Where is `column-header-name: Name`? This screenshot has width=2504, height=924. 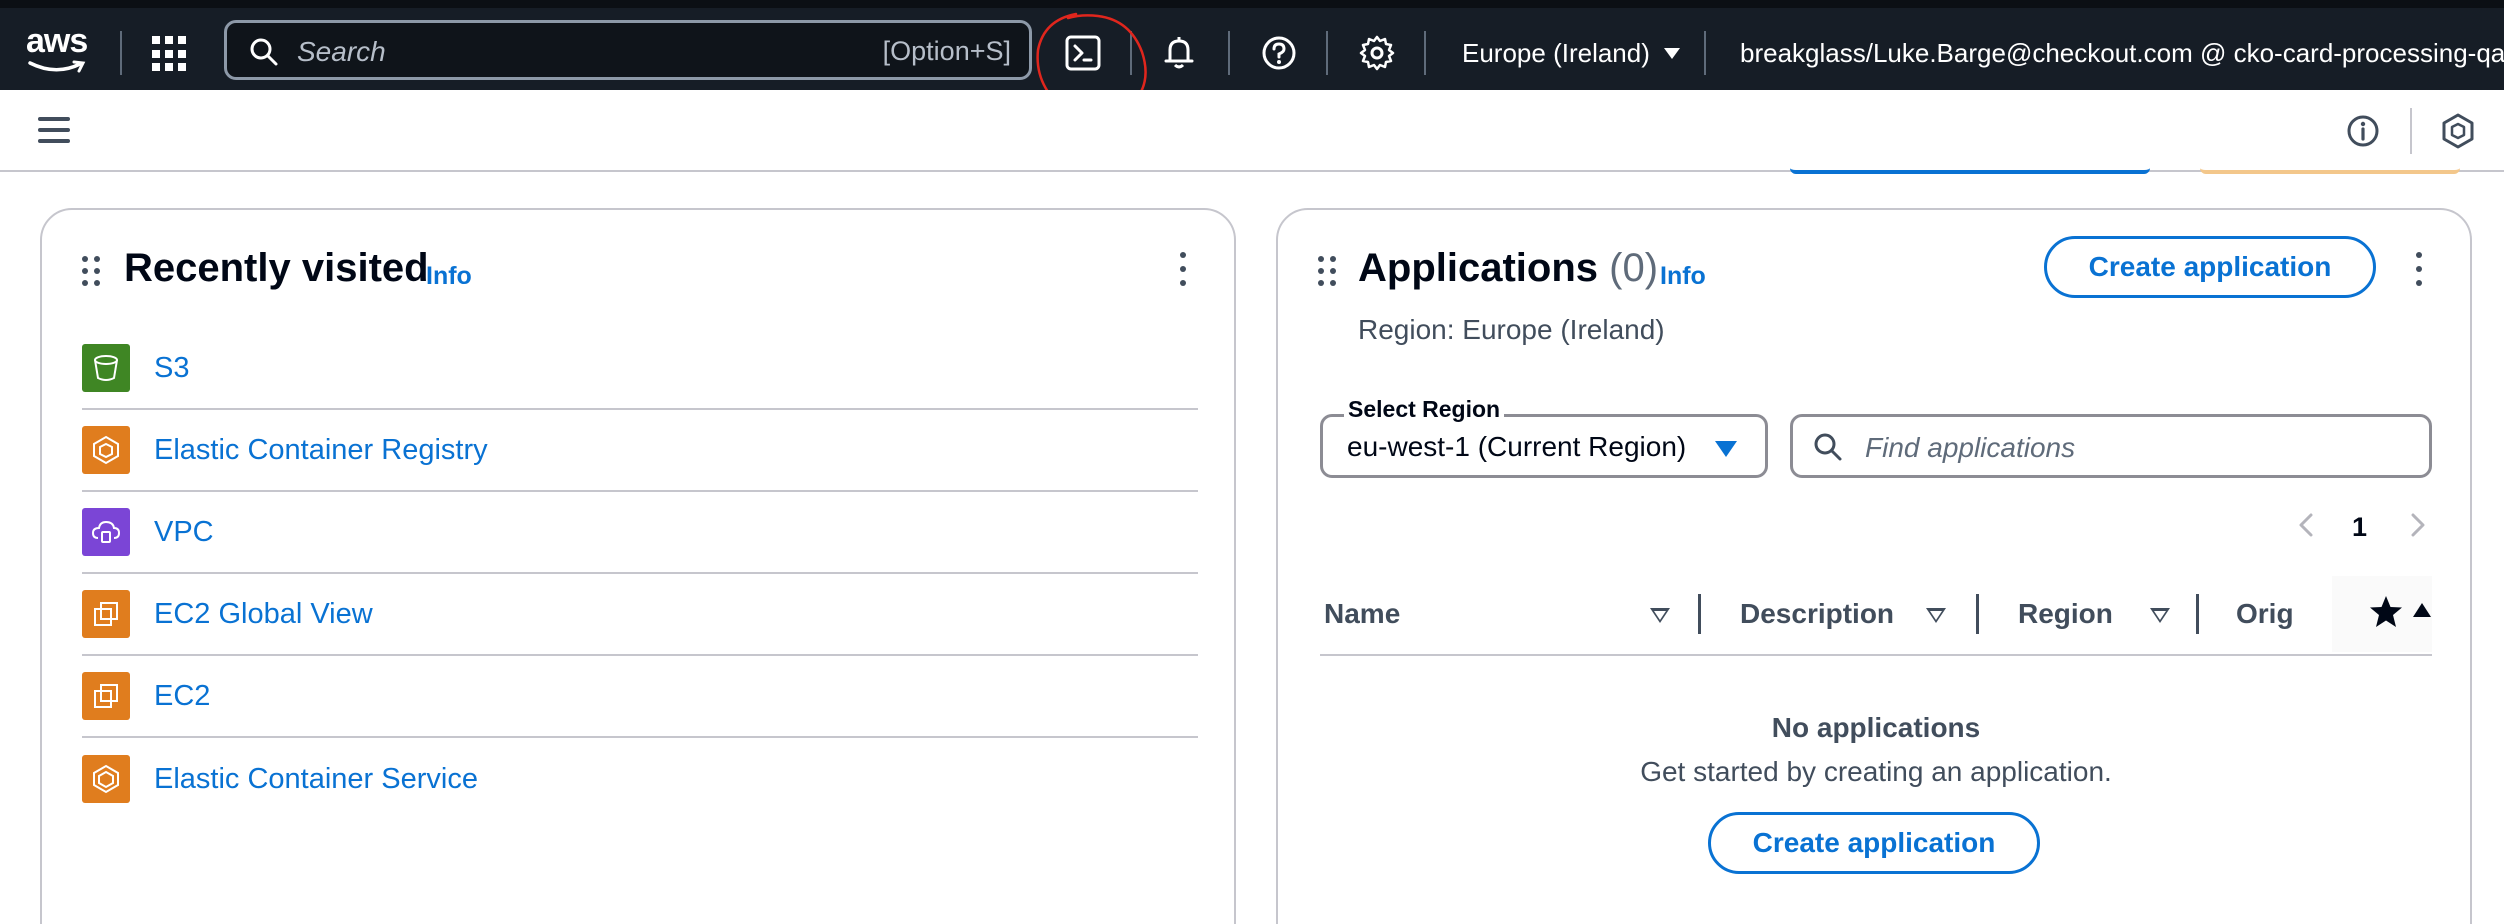
column-header-name: Name is located at coordinates (1362, 614).